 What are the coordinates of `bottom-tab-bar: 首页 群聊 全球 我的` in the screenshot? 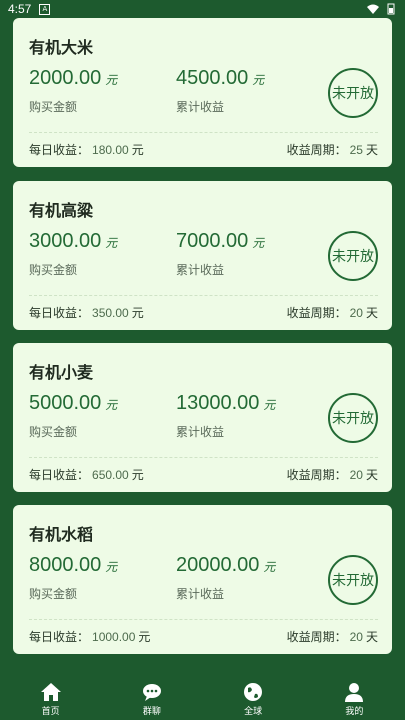 It's located at (202, 699).